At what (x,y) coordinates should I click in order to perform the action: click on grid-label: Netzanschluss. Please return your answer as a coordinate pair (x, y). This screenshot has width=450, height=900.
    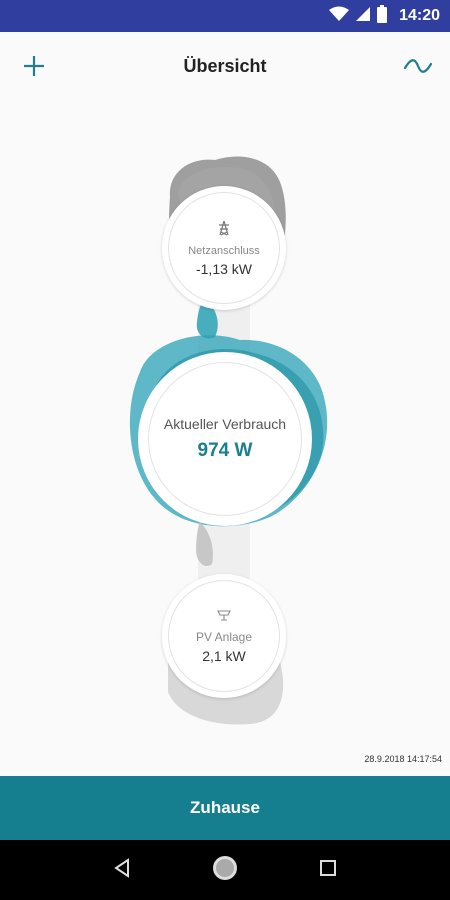
    Looking at the image, I should click on (224, 250).